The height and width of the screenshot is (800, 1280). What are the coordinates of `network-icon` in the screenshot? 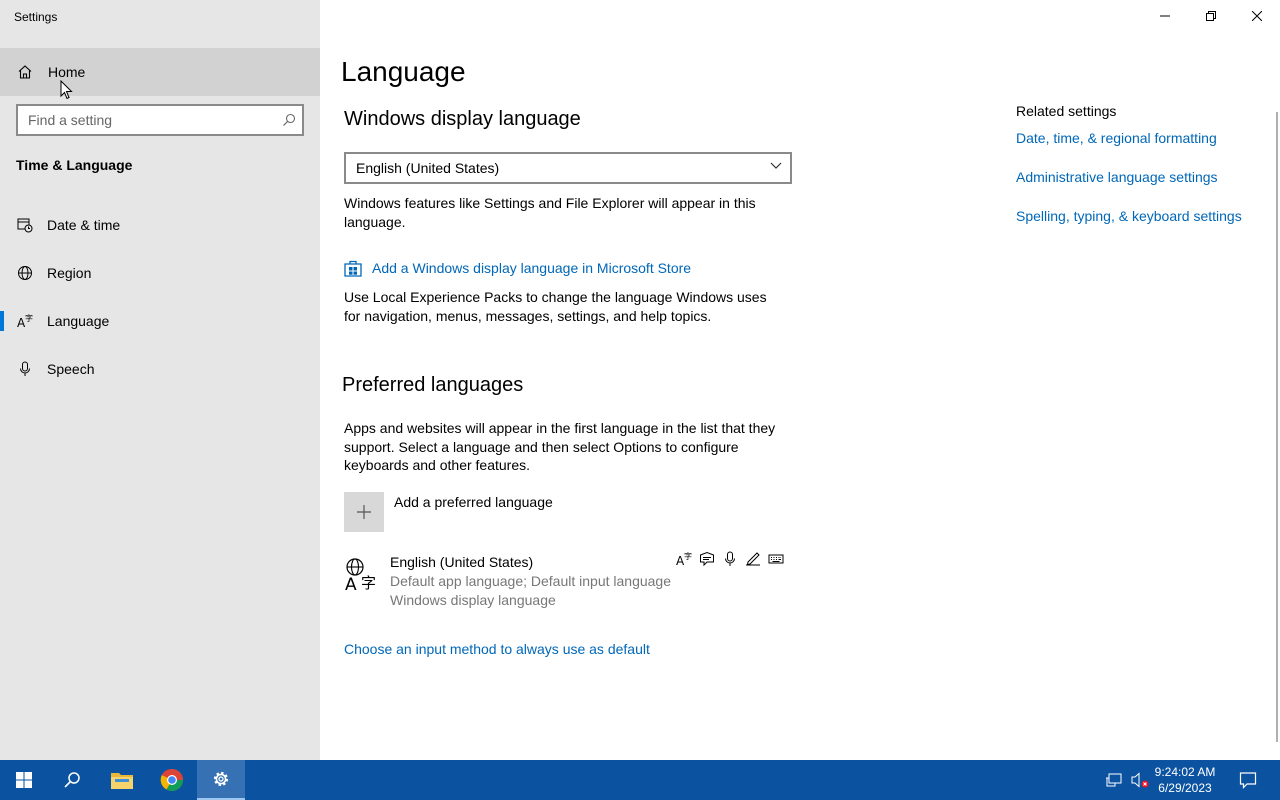 It's located at (1114, 780).